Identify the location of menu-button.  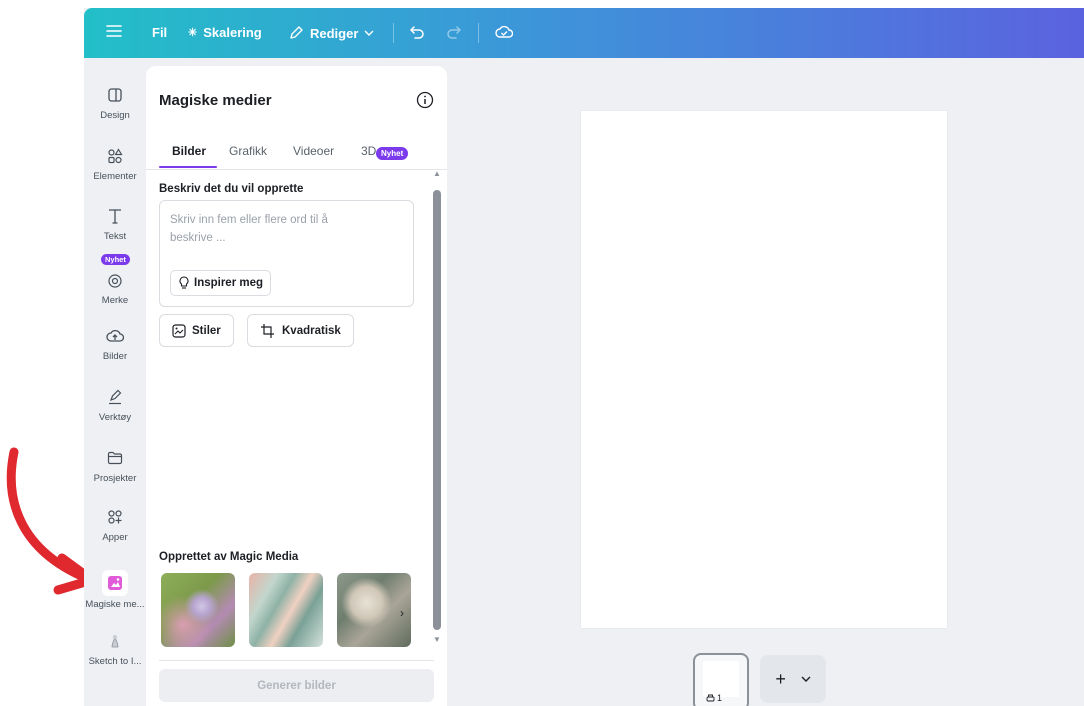
(114, 31).